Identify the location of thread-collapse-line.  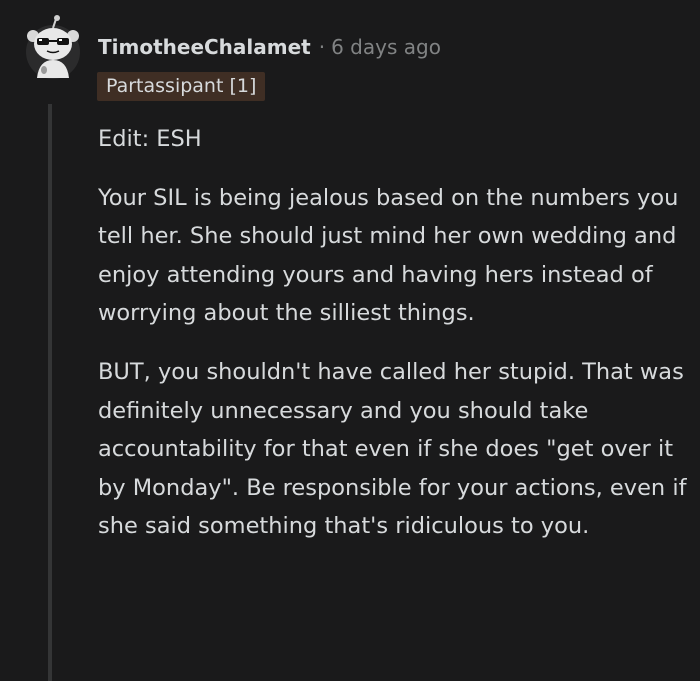
(50, 392).